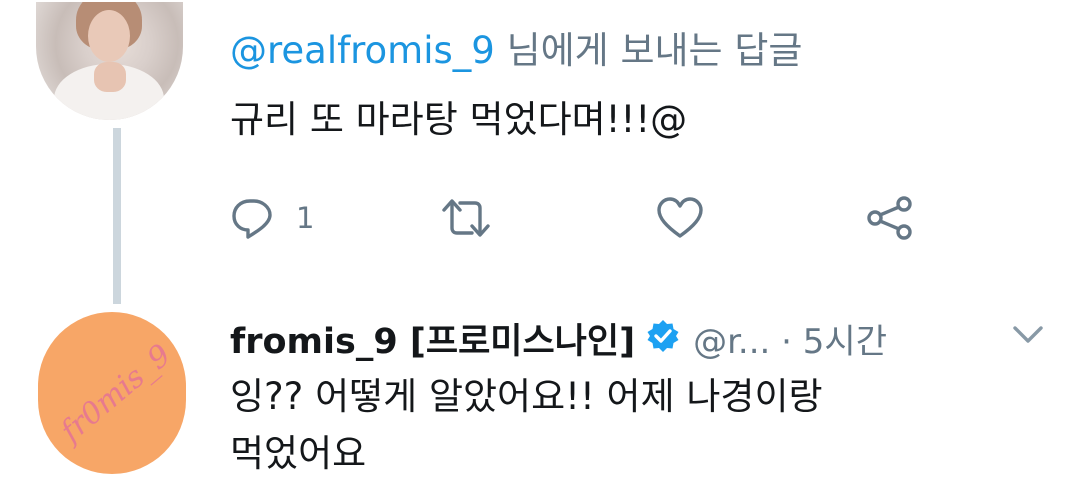  I want to click on reply-to-label: 님에게 보내는 답글, so click(648, 50).